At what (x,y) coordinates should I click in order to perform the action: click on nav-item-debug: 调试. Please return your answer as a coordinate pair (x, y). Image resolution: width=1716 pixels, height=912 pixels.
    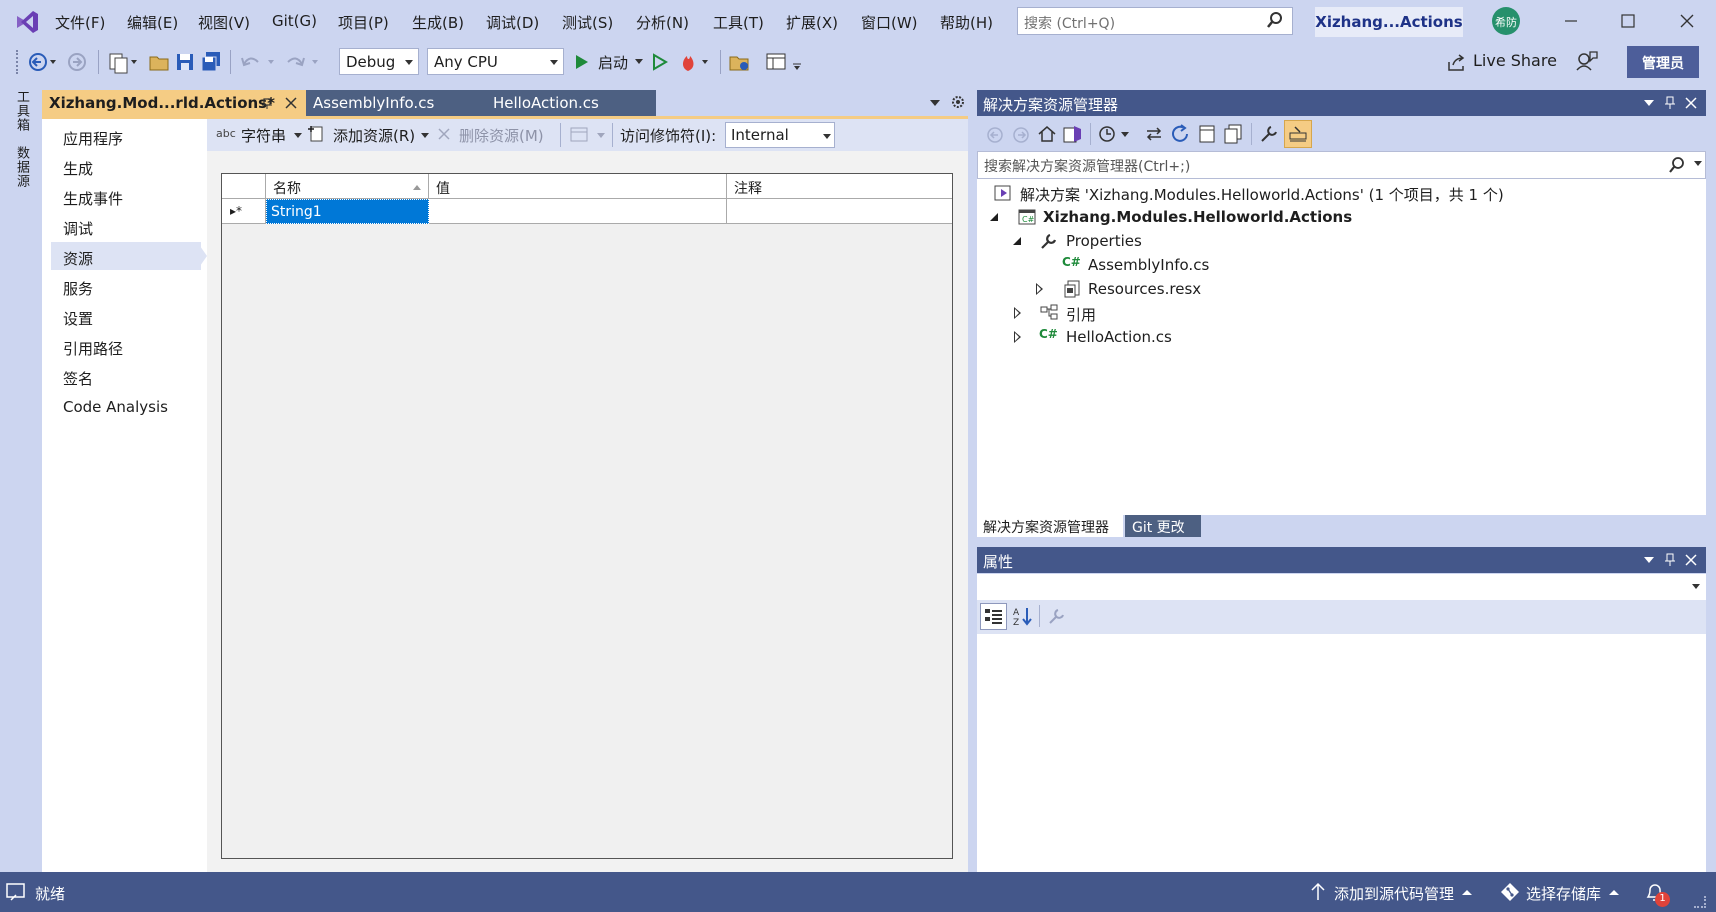
    Looking at the image, I should click on (78, 228).